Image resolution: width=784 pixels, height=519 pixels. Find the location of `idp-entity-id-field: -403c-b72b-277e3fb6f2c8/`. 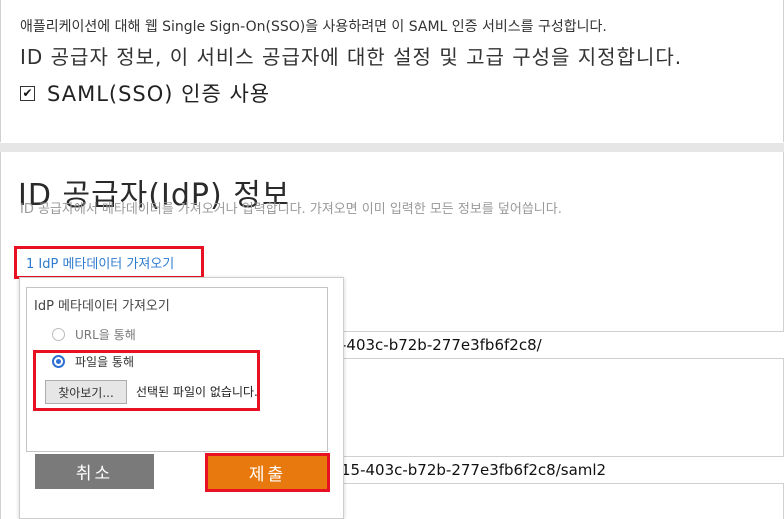

idp-entity-id-field: -403c-b72b-277e3fb6f2c8/ is located at coordinates (542, 345).